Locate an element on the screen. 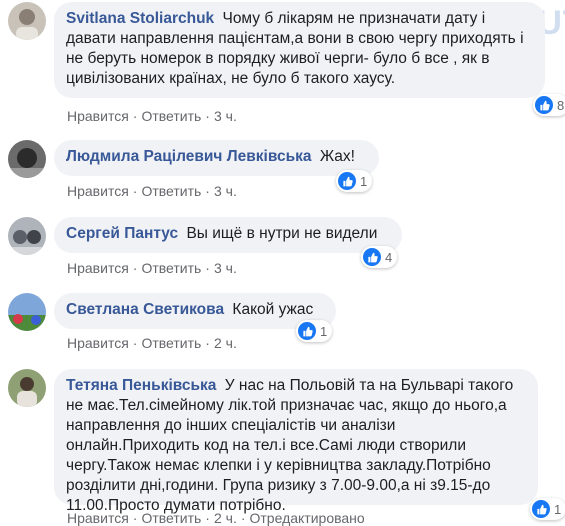 The height and width of the screenshot is (526, 565). comment-actions: Нравится · Ответить · 2 ч. · Отредактировано is located at coordinates (216, 518).